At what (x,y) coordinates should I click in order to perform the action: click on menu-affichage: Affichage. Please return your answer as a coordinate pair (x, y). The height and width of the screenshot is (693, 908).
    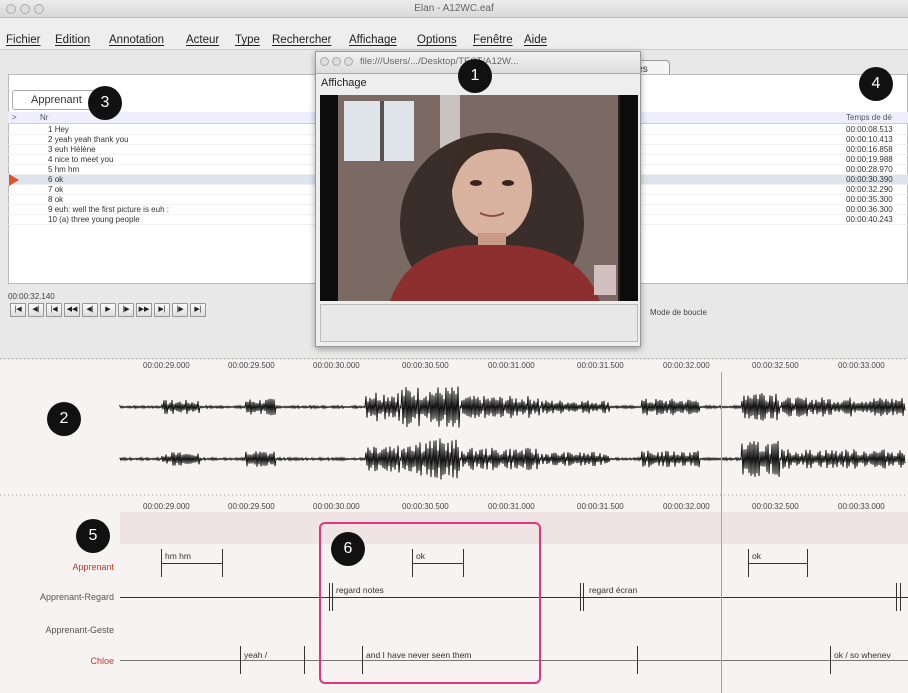
    Looking at the image, I should click on (373, 40).